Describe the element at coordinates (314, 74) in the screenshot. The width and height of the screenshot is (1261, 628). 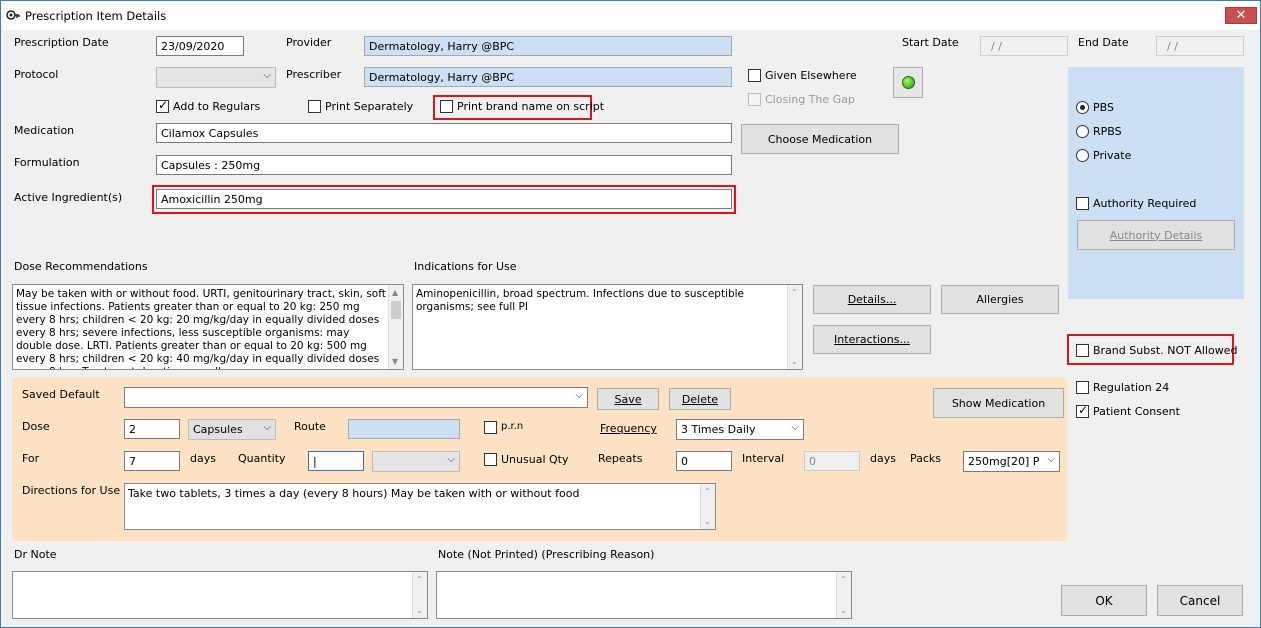
I see `prescriber-label: Prescriber` at that location.